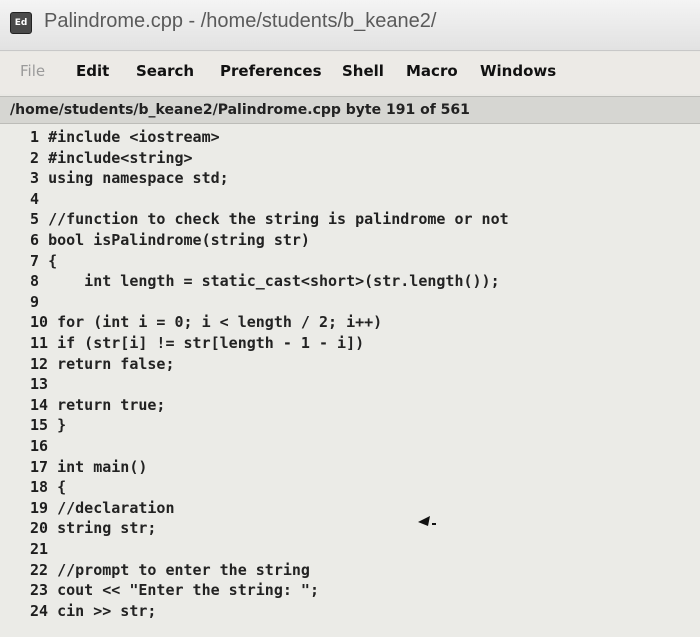 This screenshot has height=637, width=700. I want to click on line-number: 1, so click(35, 137).